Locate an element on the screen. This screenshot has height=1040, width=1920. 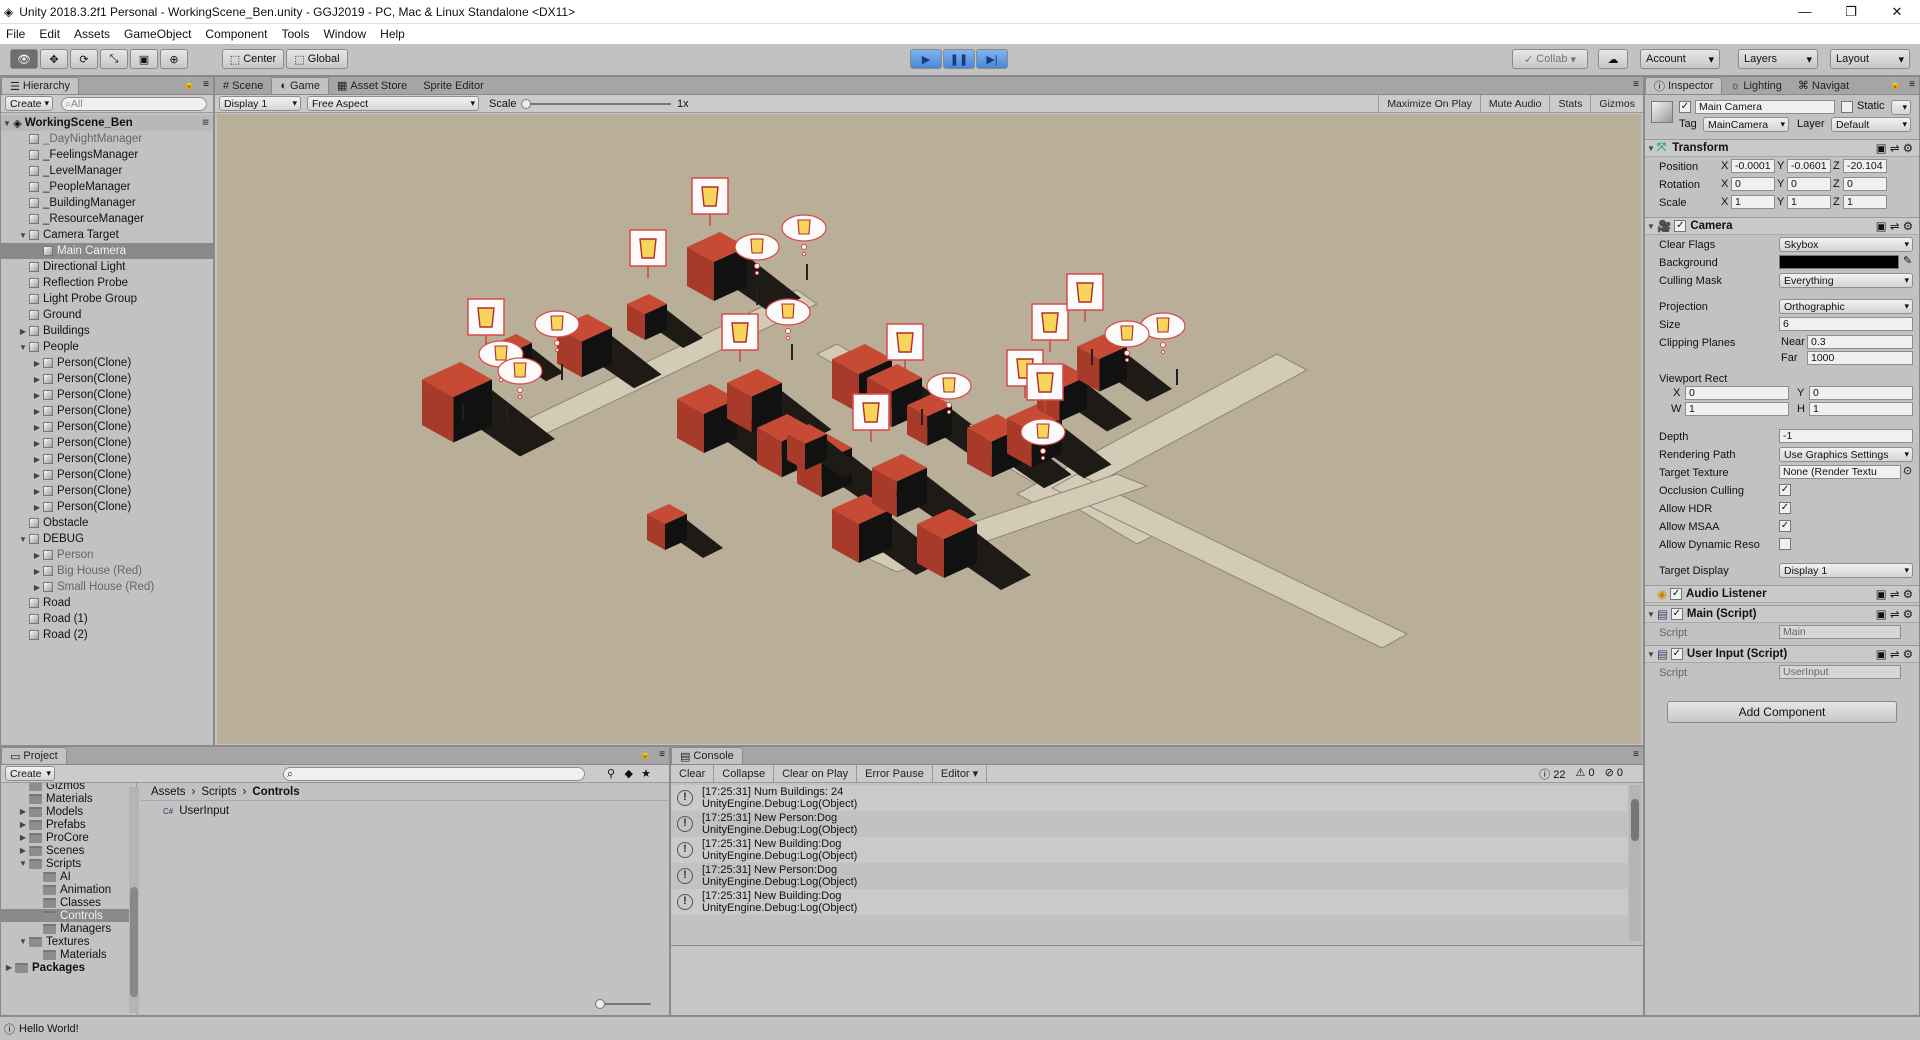
hierarchy-search-input: ⌕ All is located at coordinates (134, 104).